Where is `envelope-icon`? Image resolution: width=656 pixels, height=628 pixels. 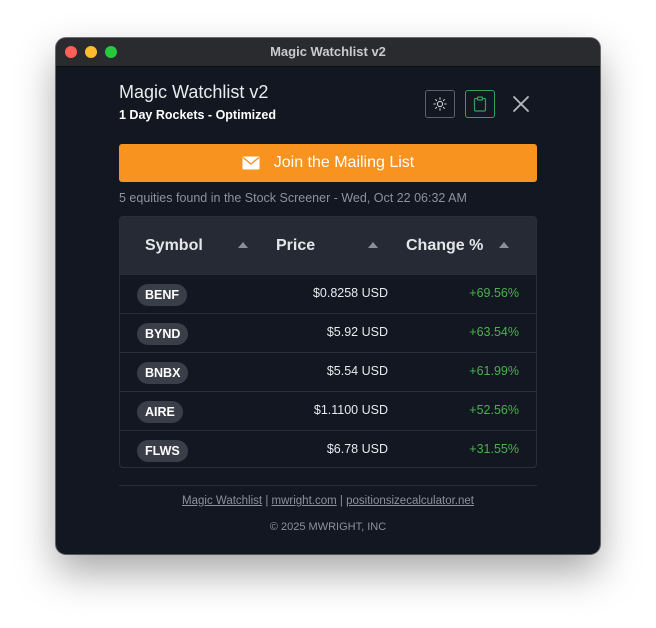
envelope-icon is located at coordinates (251, 163).